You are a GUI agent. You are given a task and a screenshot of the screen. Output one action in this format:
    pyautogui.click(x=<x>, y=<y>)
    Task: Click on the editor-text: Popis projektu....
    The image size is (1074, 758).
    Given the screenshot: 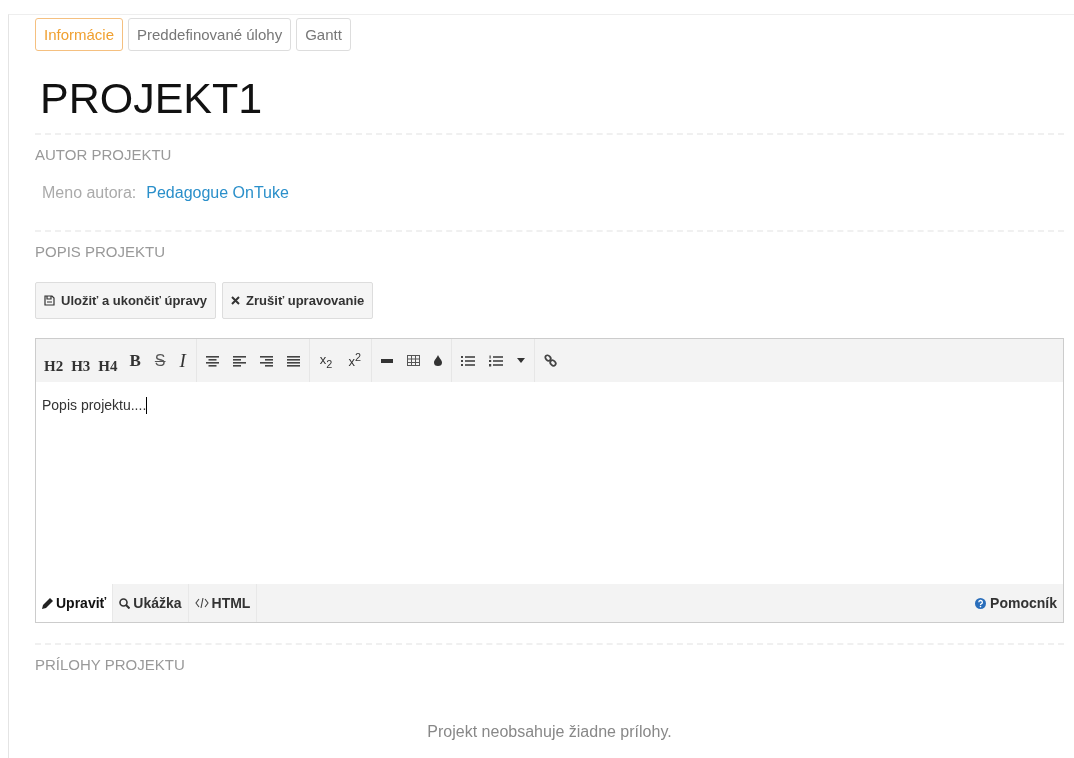 What is the action you would take?
    pyautogui.click(x=94, y=405)
    